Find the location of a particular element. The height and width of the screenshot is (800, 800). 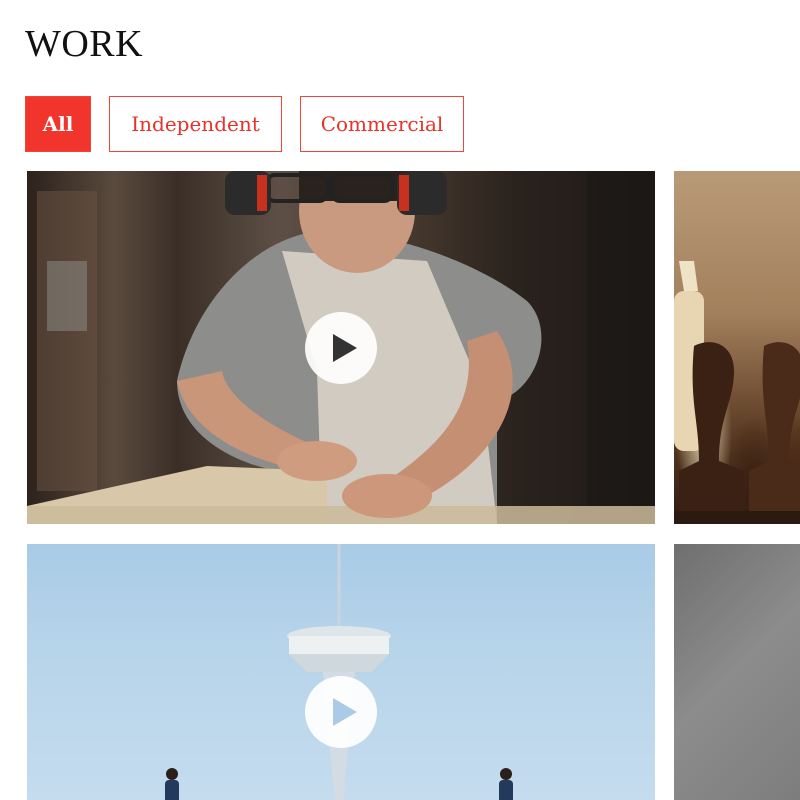

chess-illustration is located at coordinates (737, 392).